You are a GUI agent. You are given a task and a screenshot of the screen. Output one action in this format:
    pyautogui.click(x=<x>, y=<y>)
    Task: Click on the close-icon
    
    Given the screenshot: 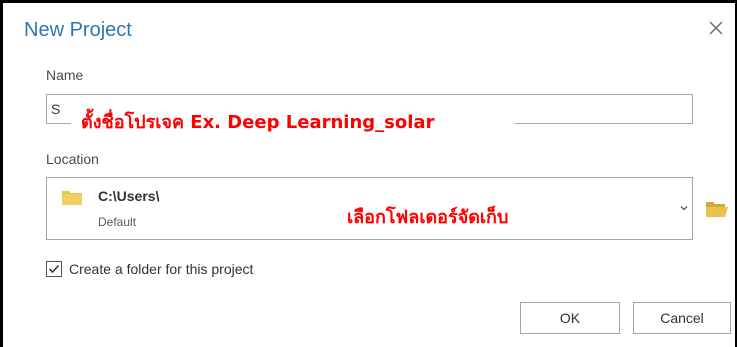 What is the action you would take?
    pyautogui.click(x=716, y=28)
    